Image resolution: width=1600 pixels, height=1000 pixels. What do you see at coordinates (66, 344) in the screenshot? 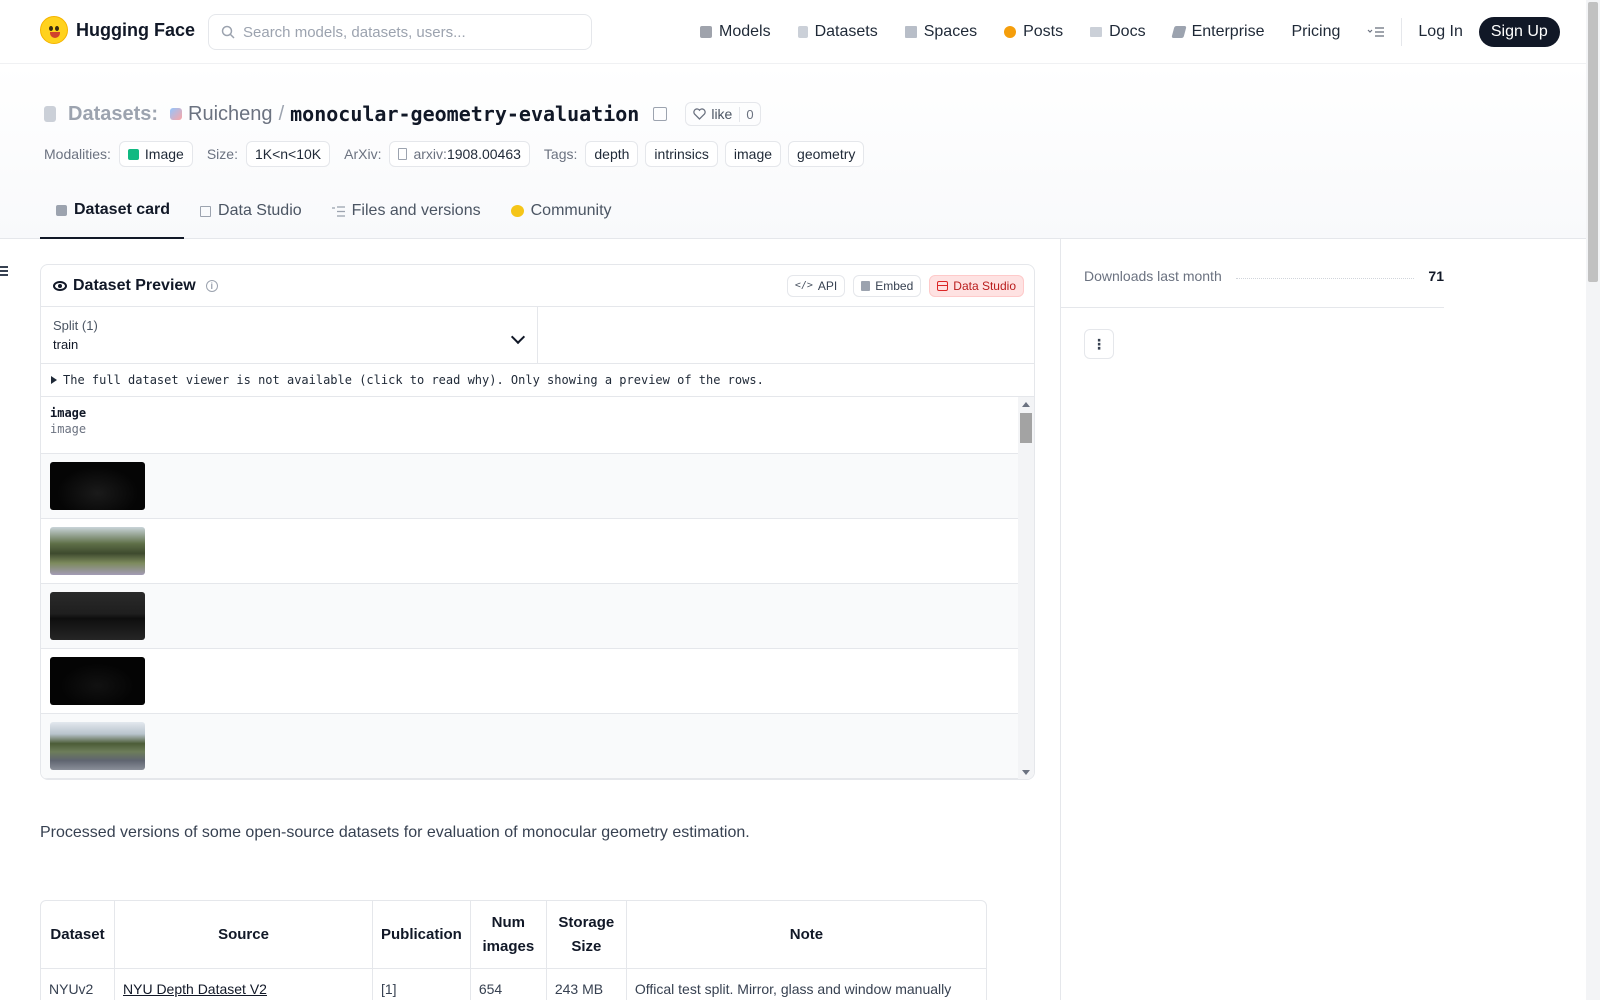
I see `split-value: train` at bounding box center [66, 344].